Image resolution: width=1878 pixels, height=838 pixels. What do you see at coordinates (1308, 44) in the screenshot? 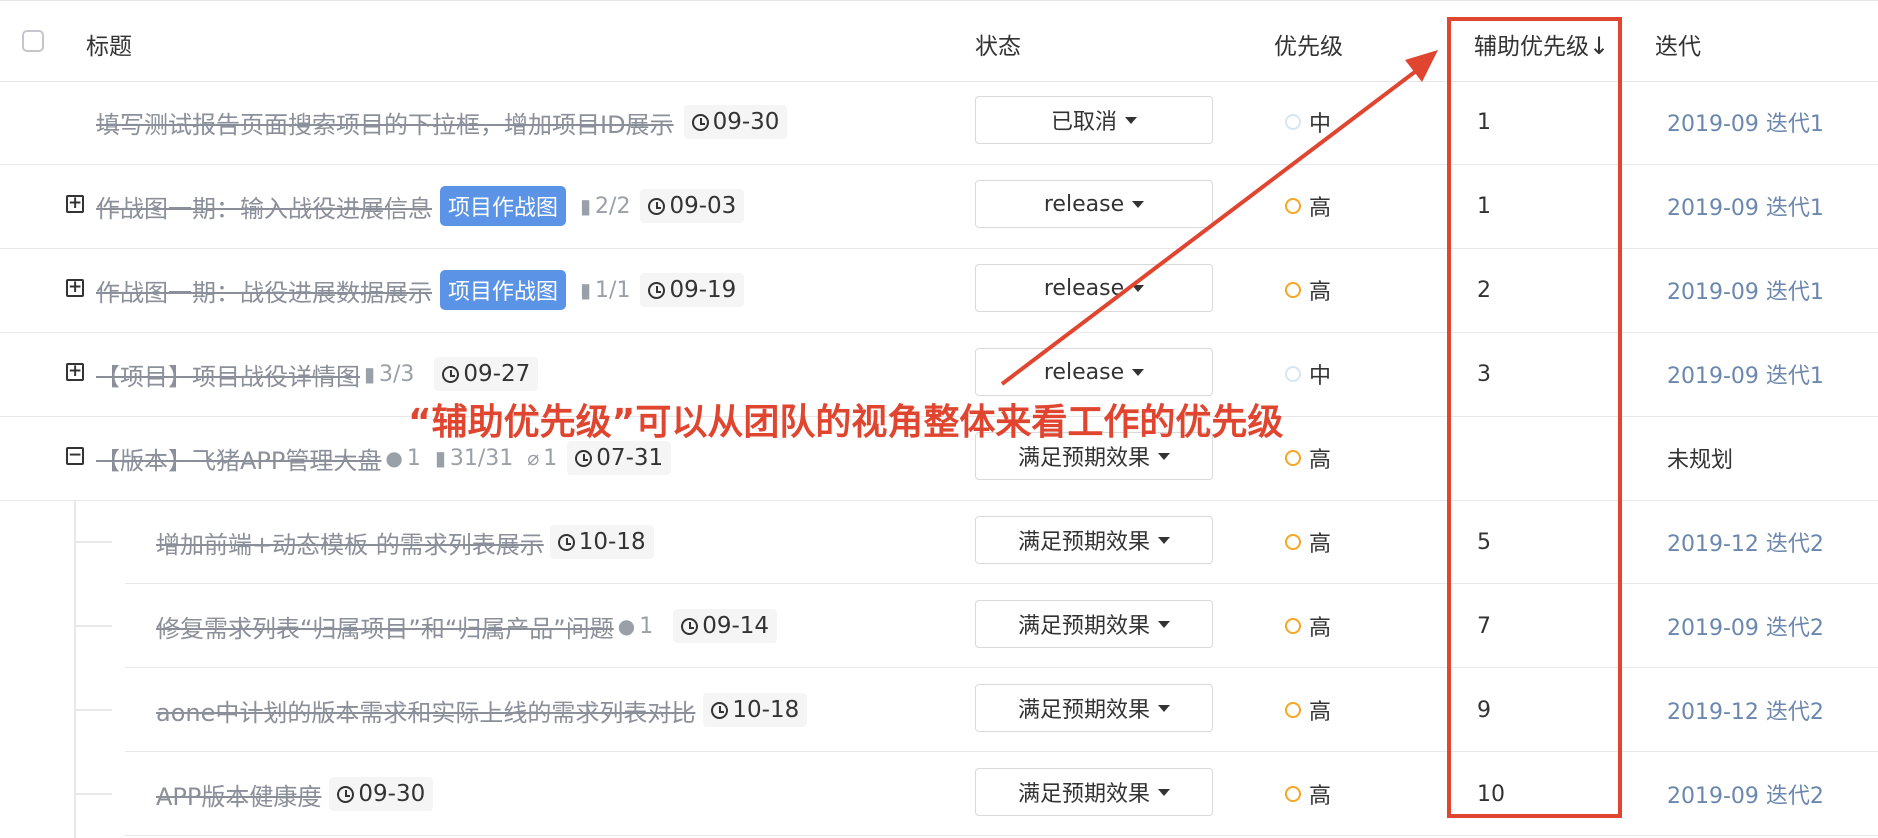
I see `header-priority: 优先级` at bounding box center [1308, 44].